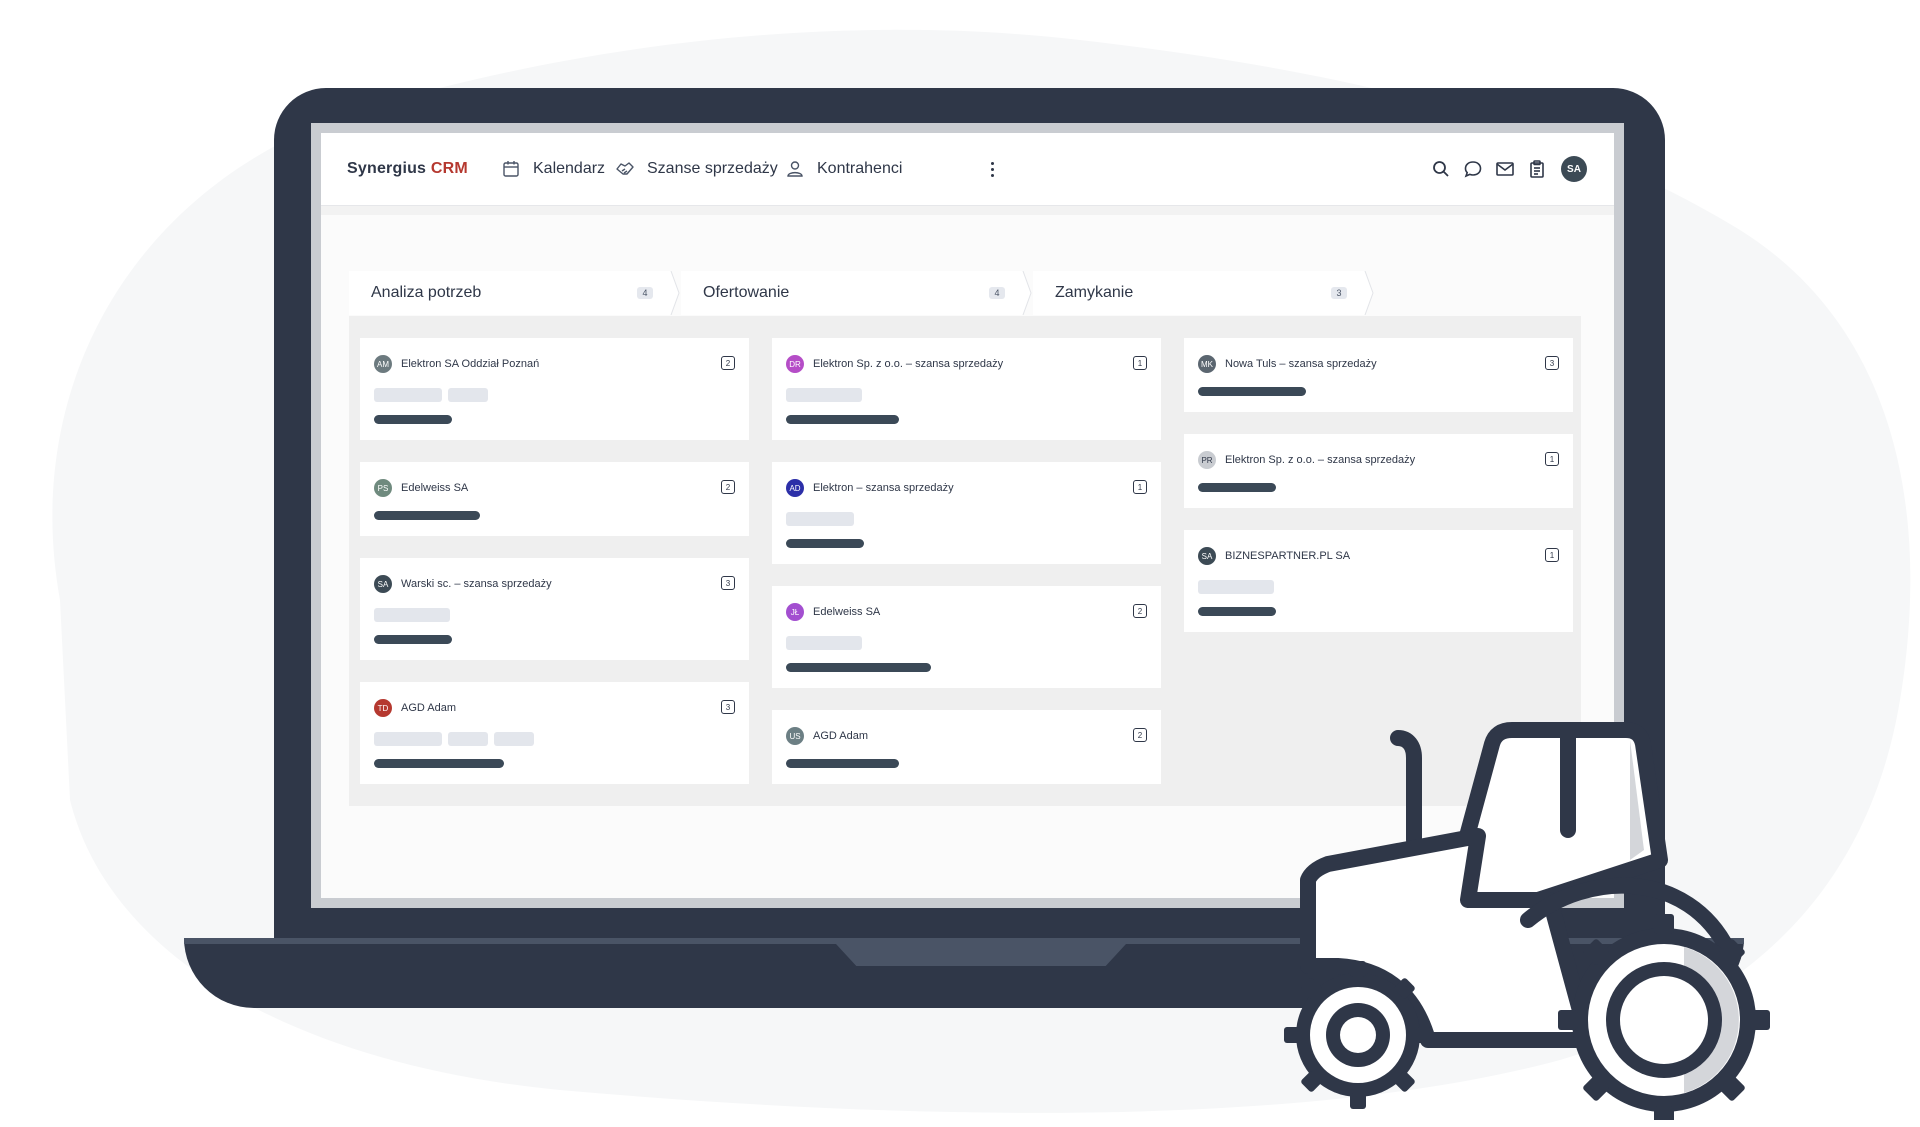 The width and height of the screenshot is (1920, 1127). What do you see at coordinates (1197, 293) in the screenshot?
I see `column-header-zamykanie: Zamykanie 3` at bounding box center [1197, 293].